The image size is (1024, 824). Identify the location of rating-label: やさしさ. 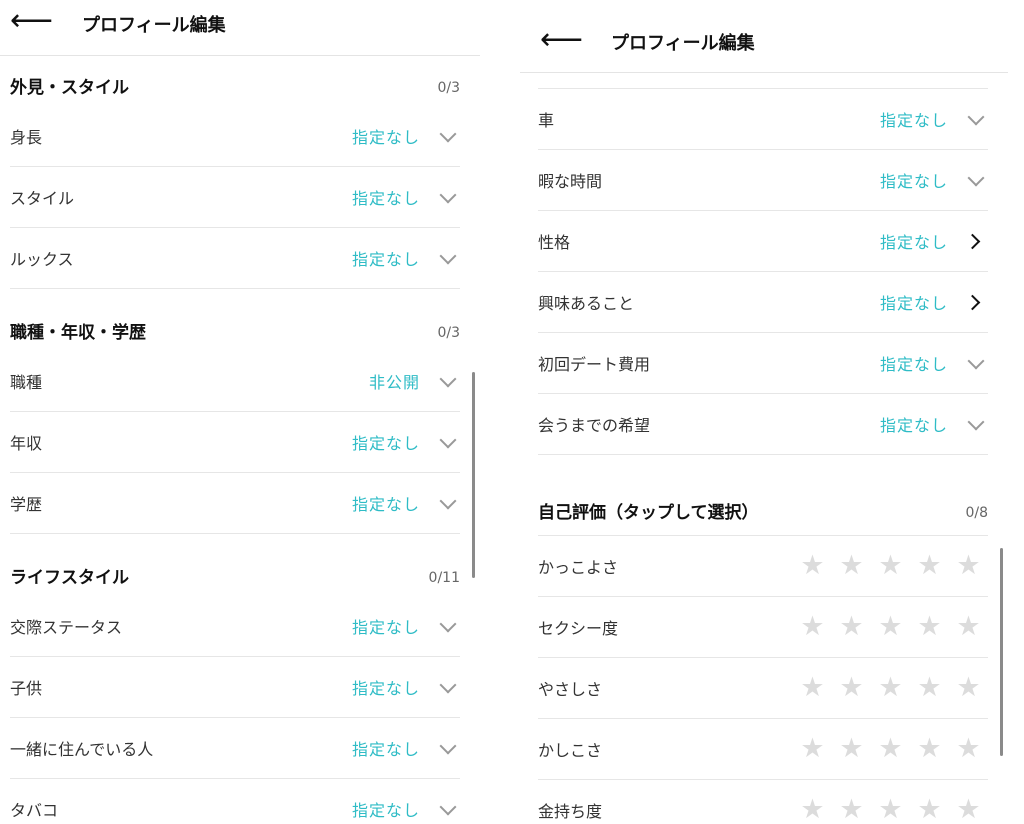
(570, 689).